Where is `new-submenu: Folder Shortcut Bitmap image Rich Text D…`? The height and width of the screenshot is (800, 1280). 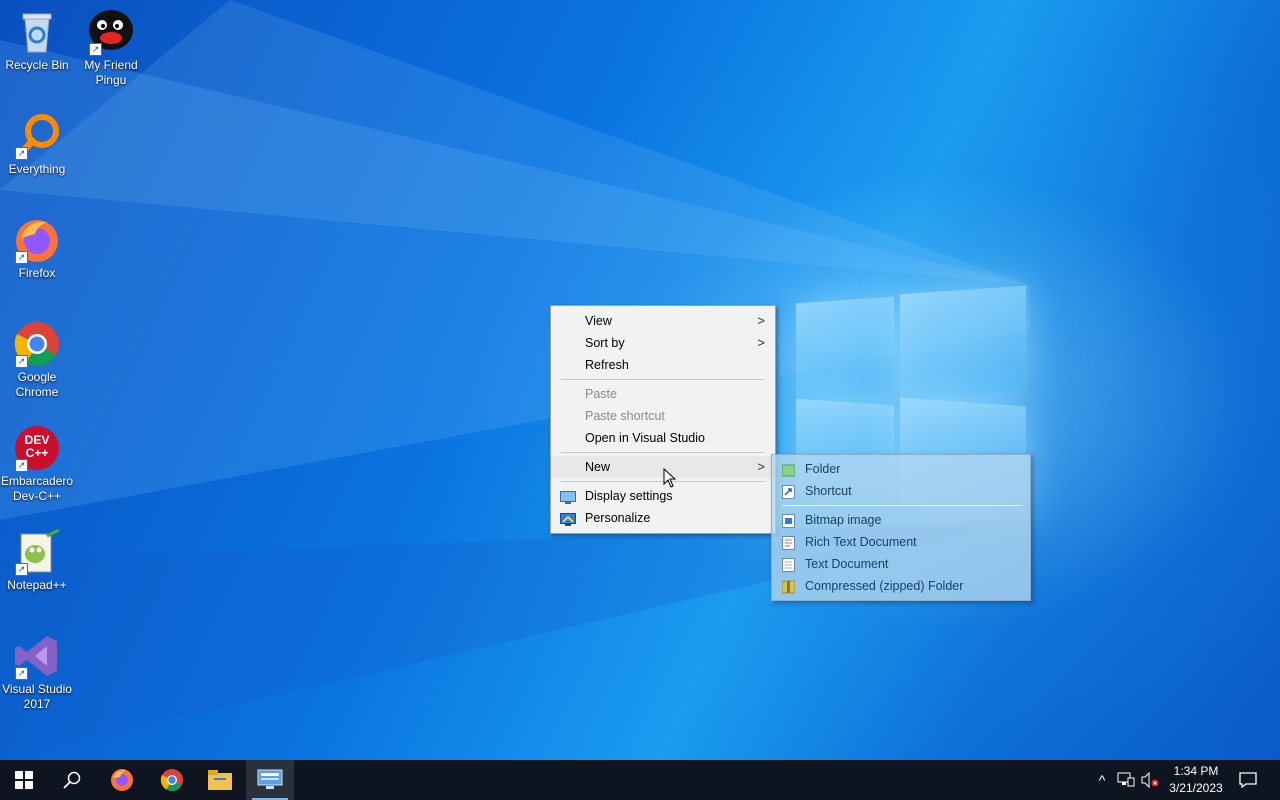 new-submenu: Folder Shortcut Bitmap image Rich Text D… is located at coordinates (901, 527).